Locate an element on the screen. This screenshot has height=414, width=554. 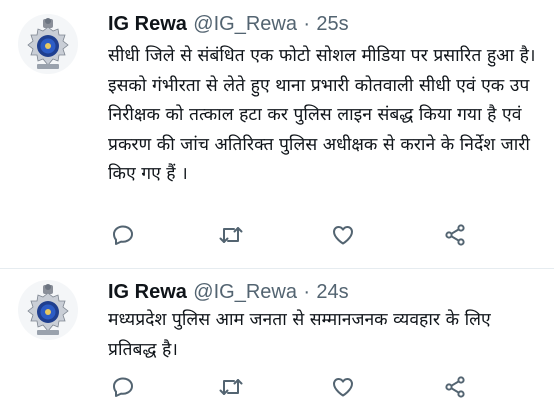
tweet-header: IG Rewa @IG_Rewa · 25s is located at coordinates (228, 23).